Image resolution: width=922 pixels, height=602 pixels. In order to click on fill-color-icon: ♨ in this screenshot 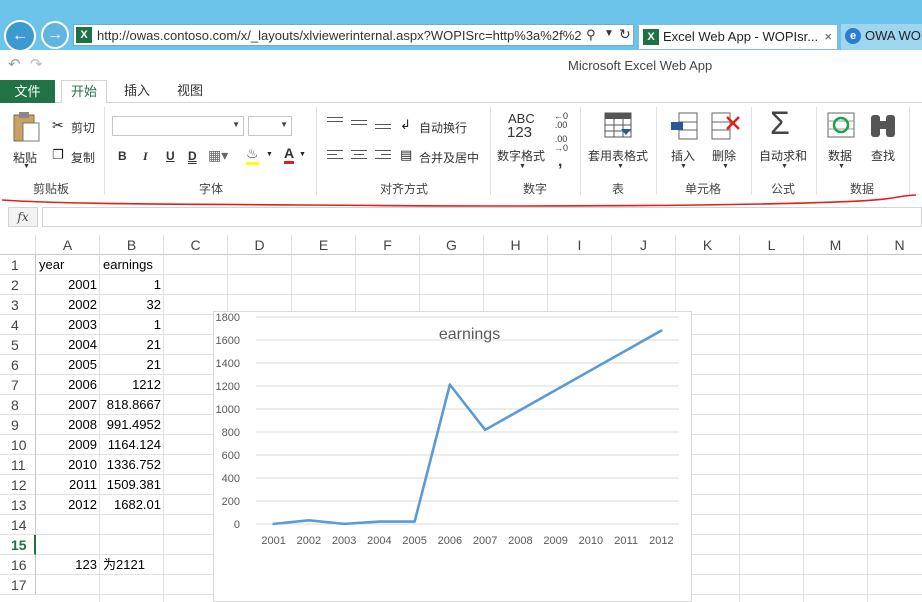, I will do `click(252, 155)`.